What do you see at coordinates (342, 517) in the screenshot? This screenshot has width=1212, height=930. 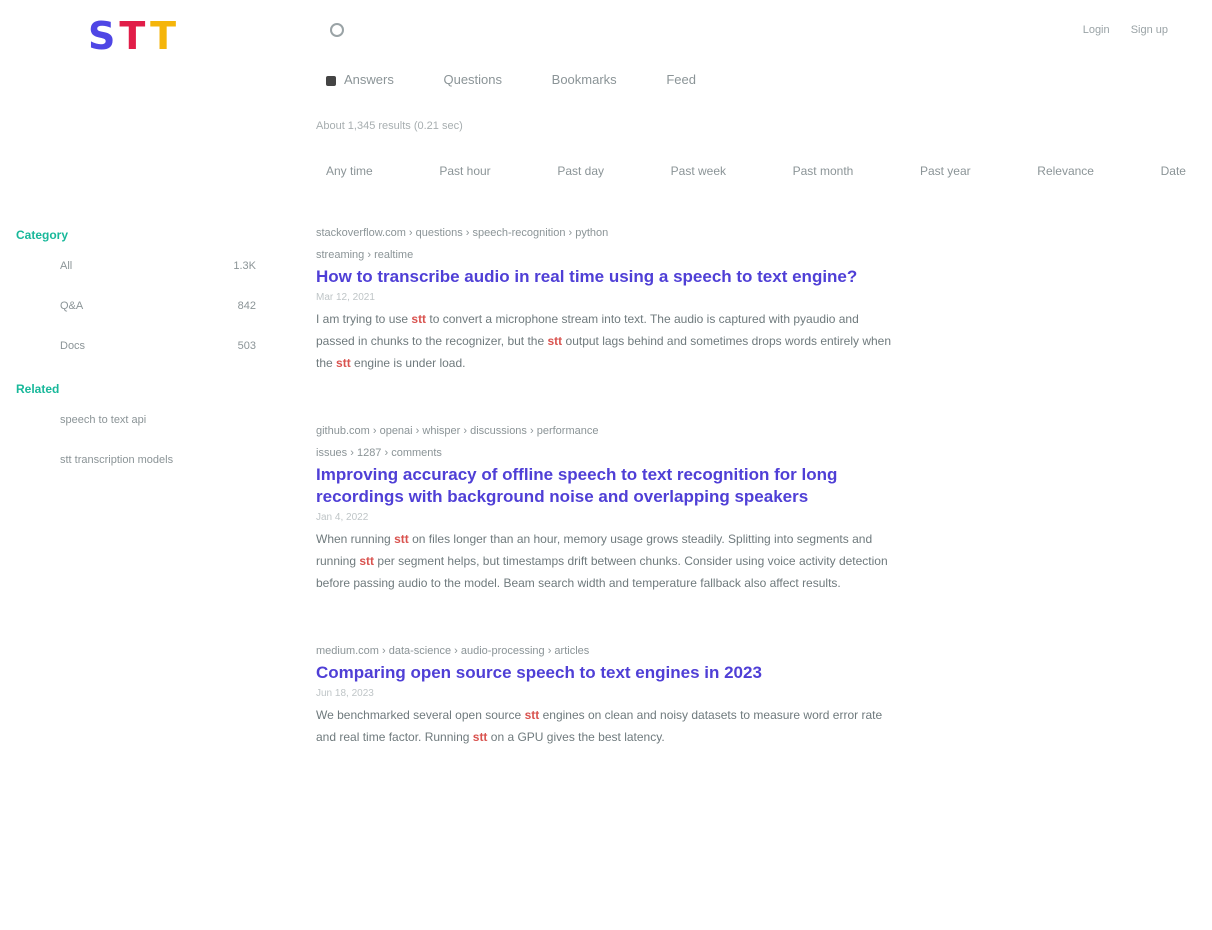 I see `result-date: Jan 4, 2022` at bounding box center [342, 517].